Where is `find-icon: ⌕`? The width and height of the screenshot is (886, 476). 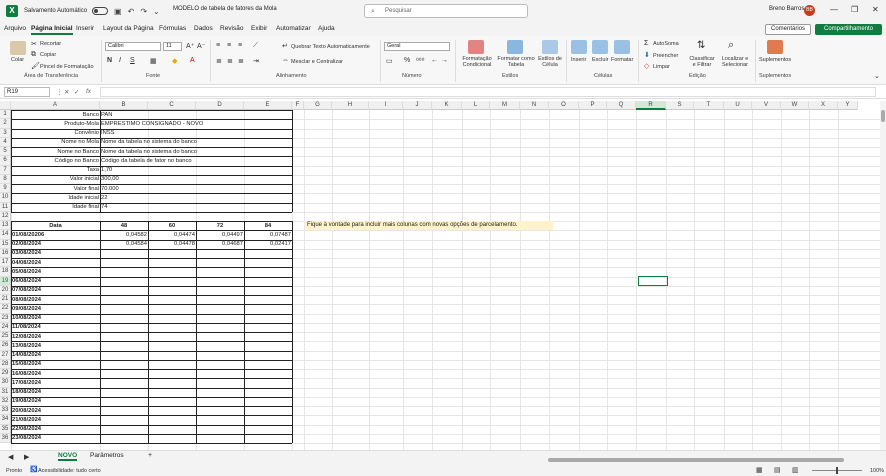 find-icon: ⌕ is located at coordinates (731, 45).